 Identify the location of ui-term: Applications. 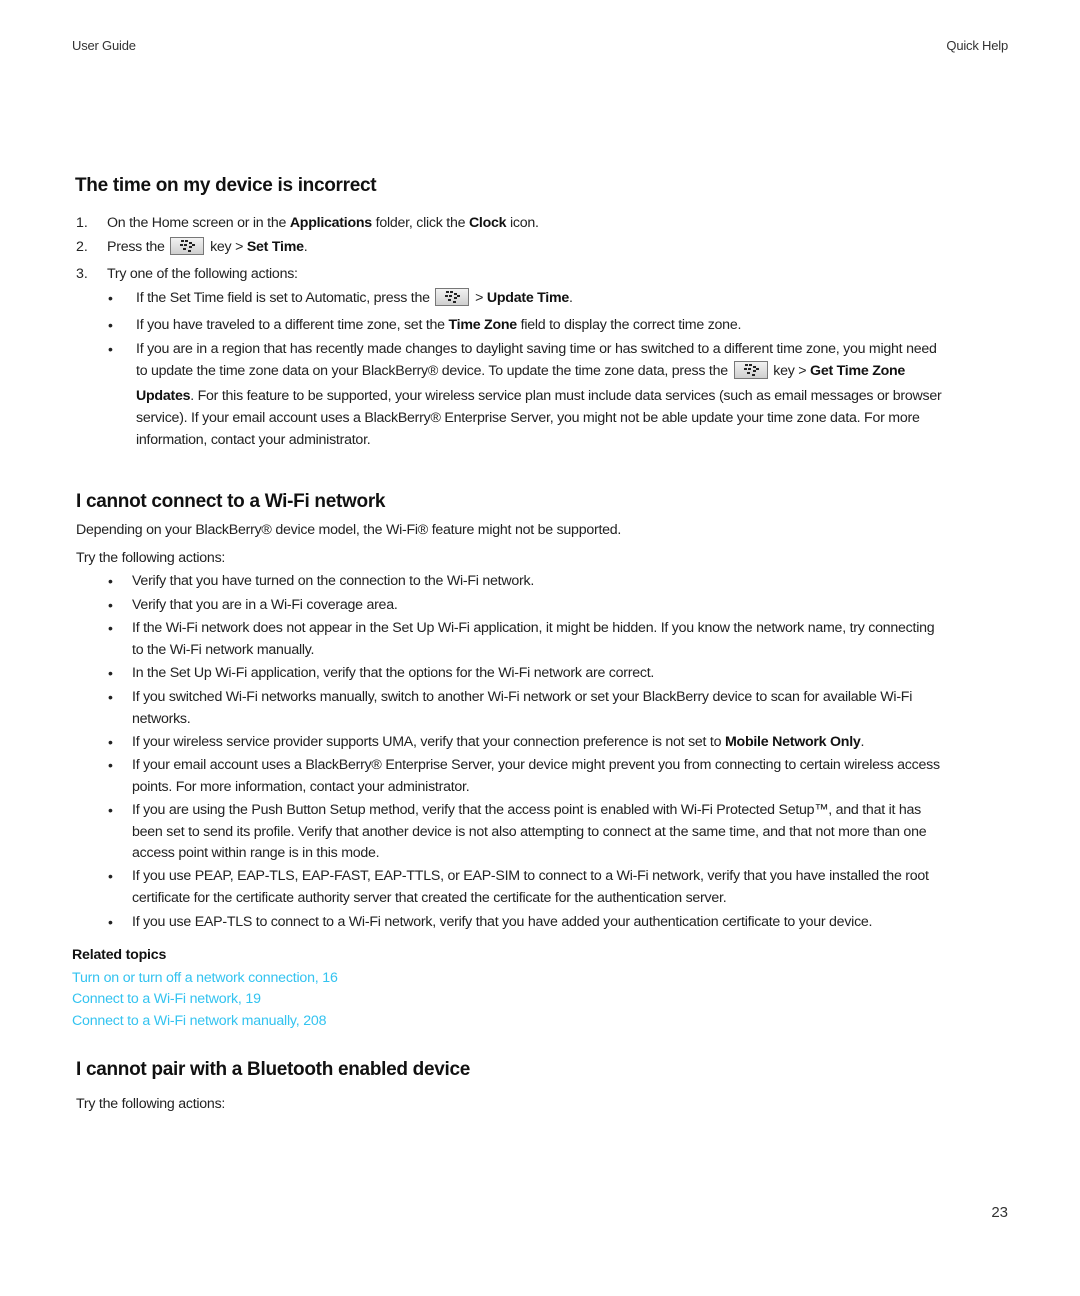
(330, 223).